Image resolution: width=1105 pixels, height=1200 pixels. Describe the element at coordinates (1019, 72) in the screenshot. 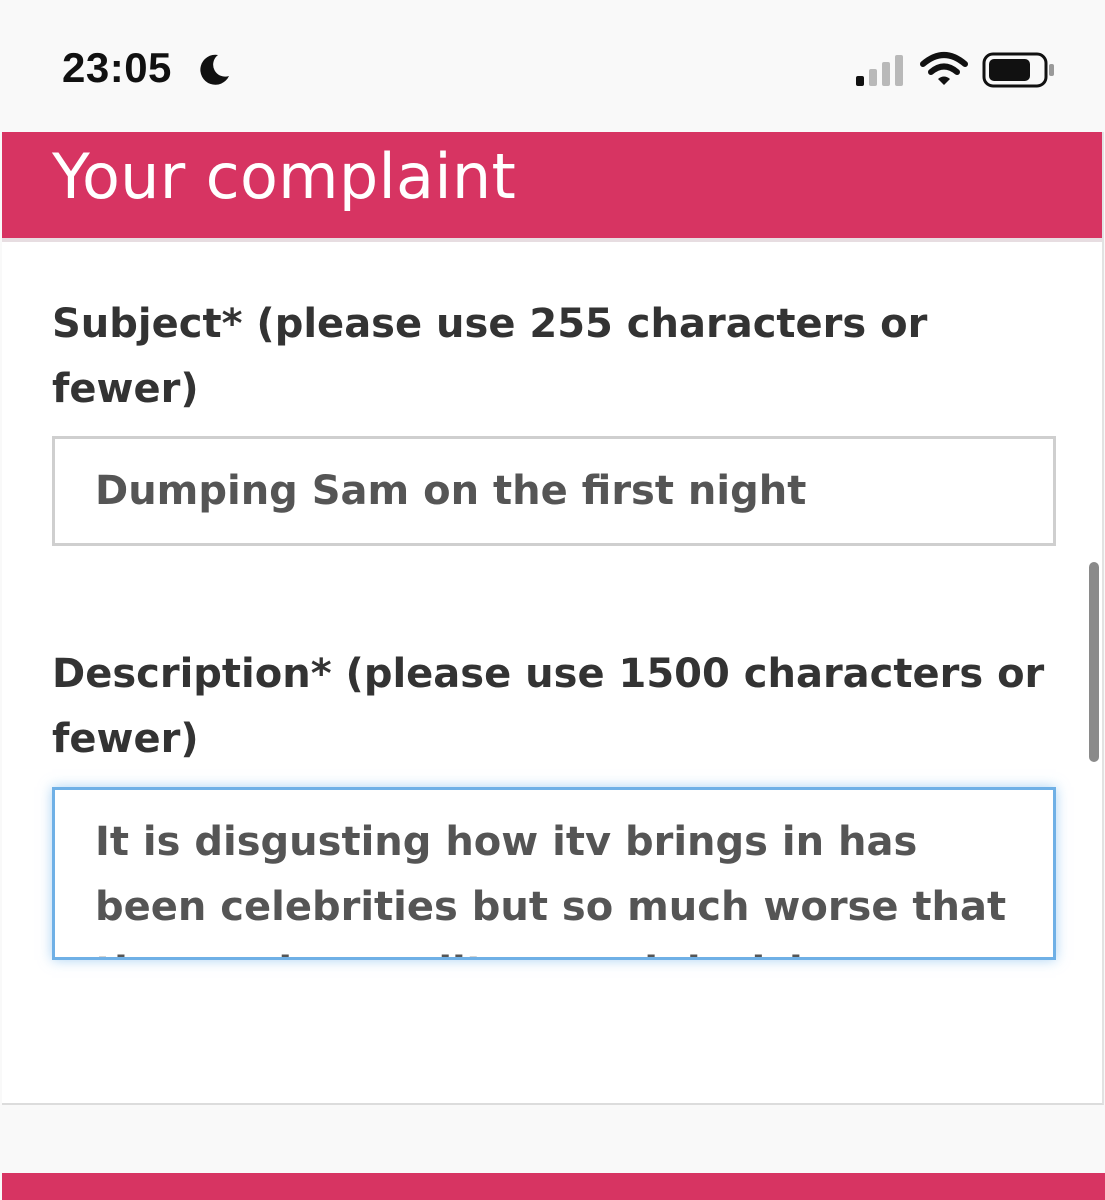

I see `battery-icon` at that location.